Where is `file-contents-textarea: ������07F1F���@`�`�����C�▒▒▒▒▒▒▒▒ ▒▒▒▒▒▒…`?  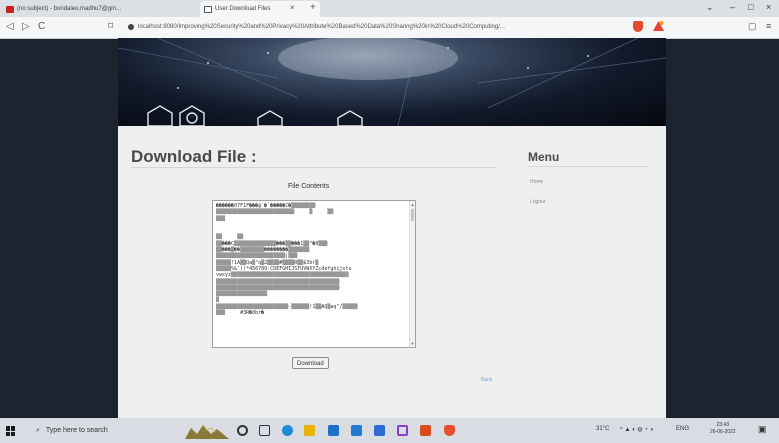 file-contents-textarea: ������07F1F���@`�`�����C�▒▒▒▒▒▒▒▒ ▒▒▒▒▒▒… is located at coordinates (314, 274).